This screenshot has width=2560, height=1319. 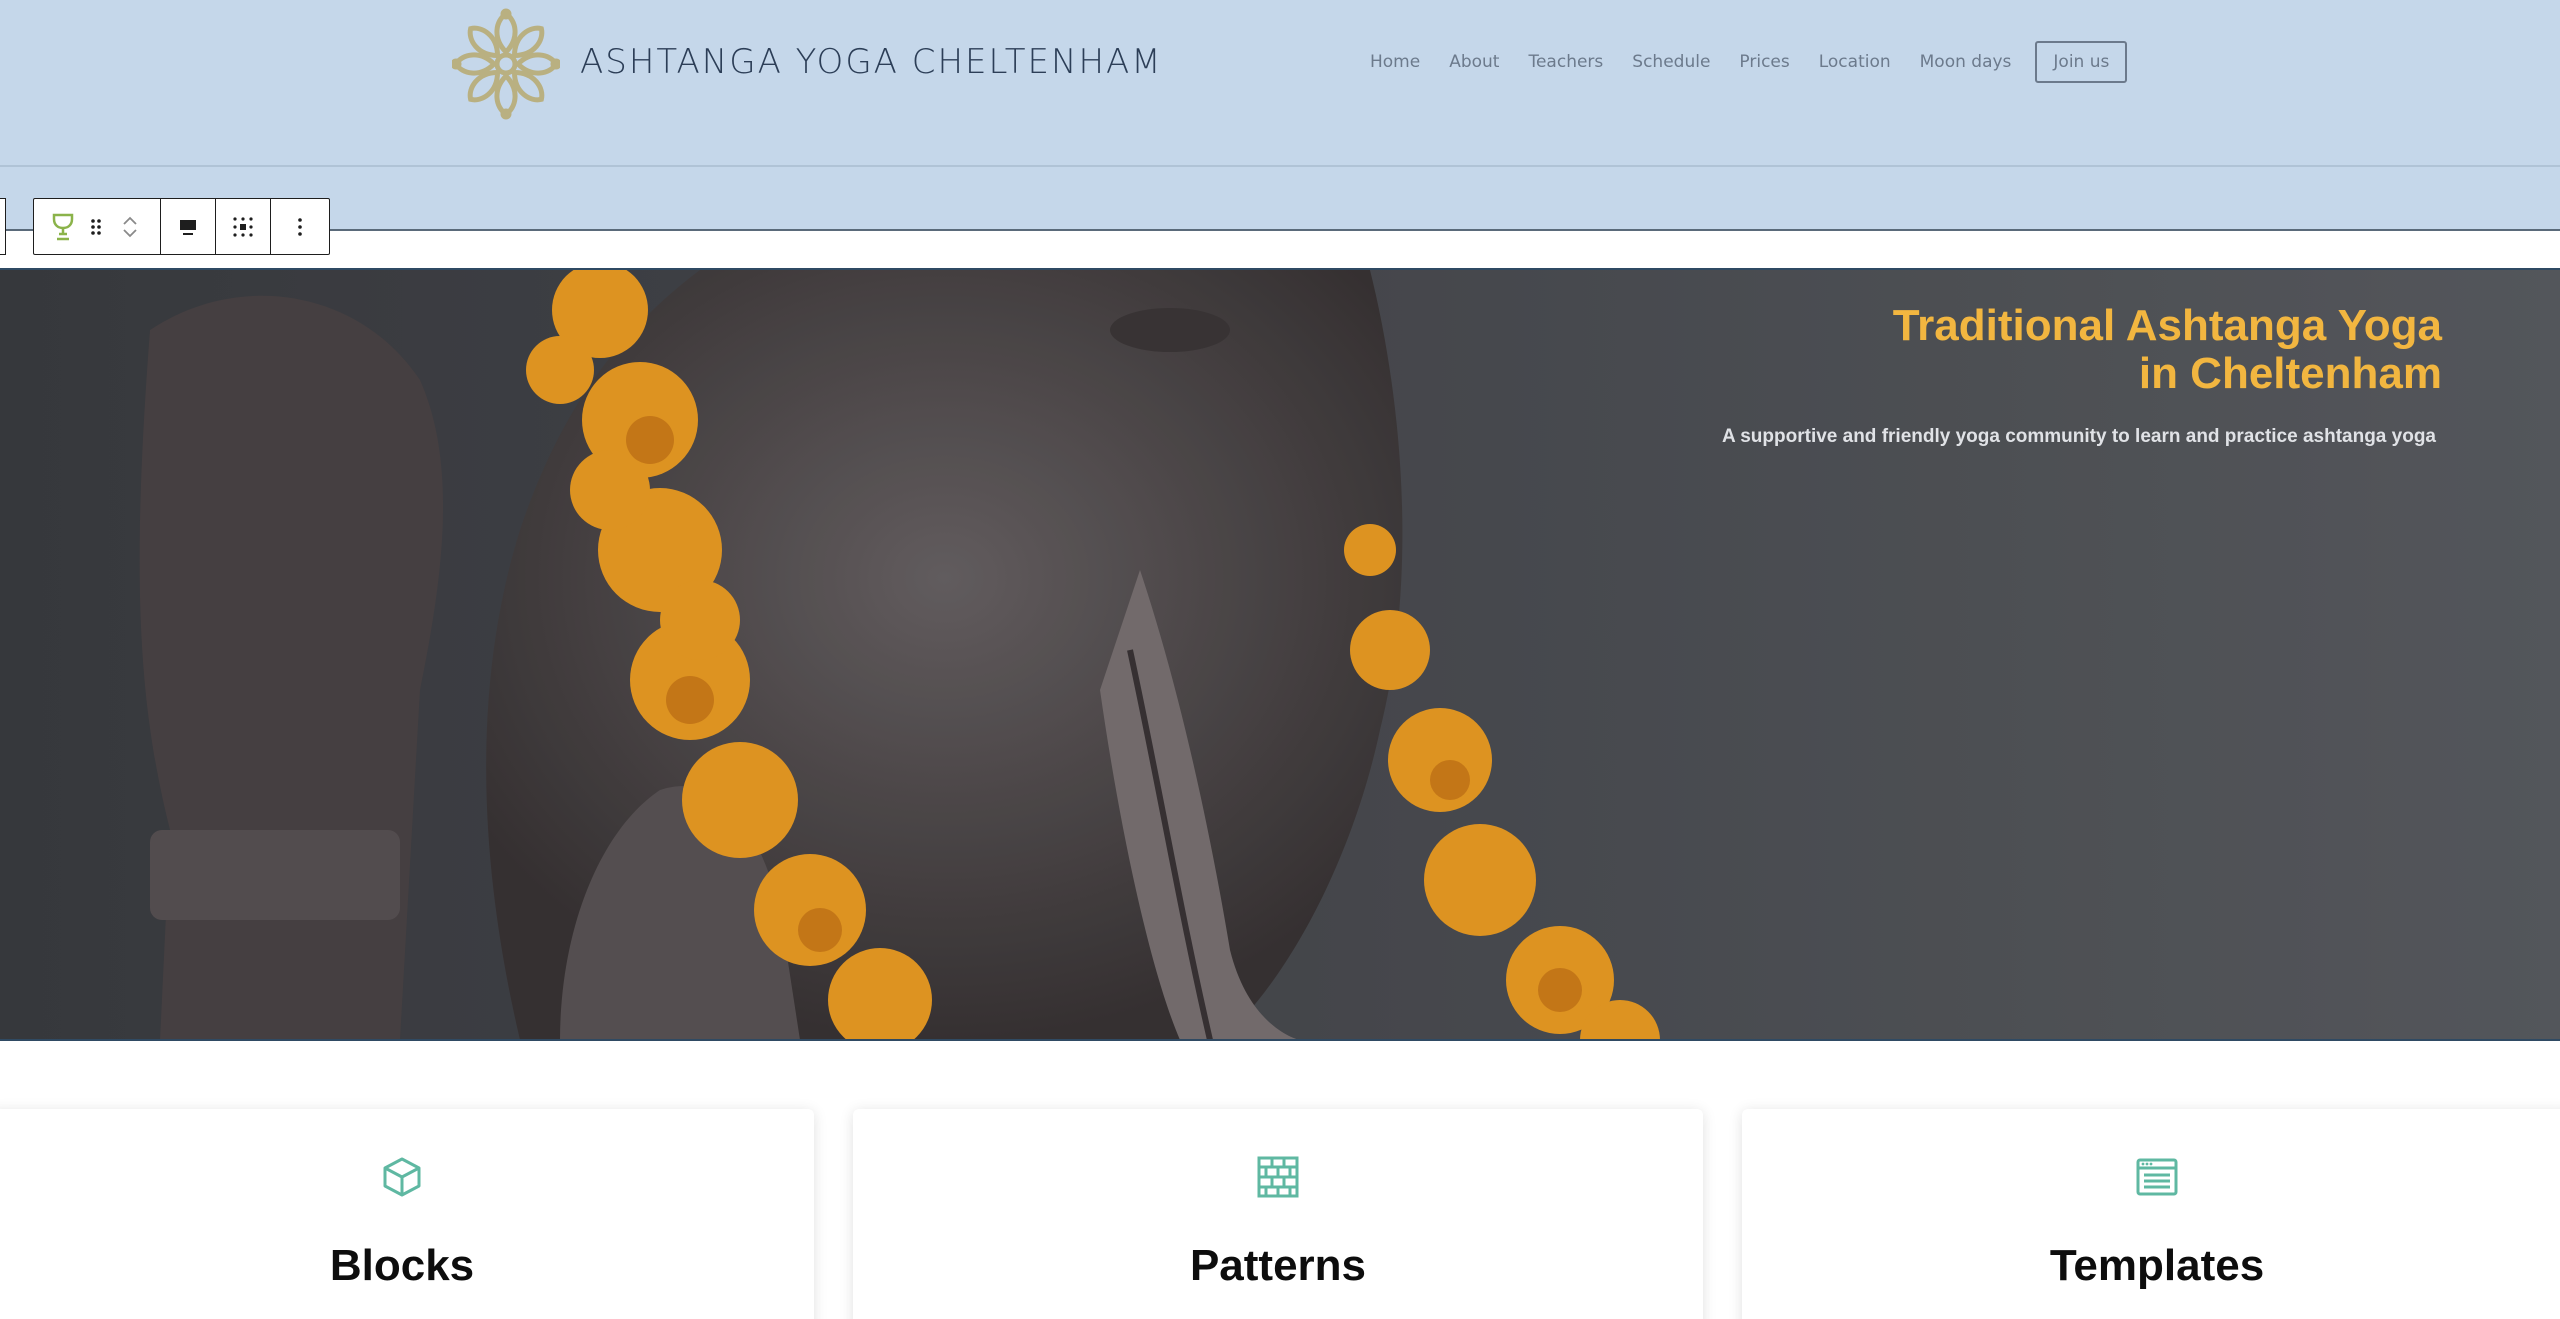 I want to click on cover-block-icon, so click(x=63, y=226).